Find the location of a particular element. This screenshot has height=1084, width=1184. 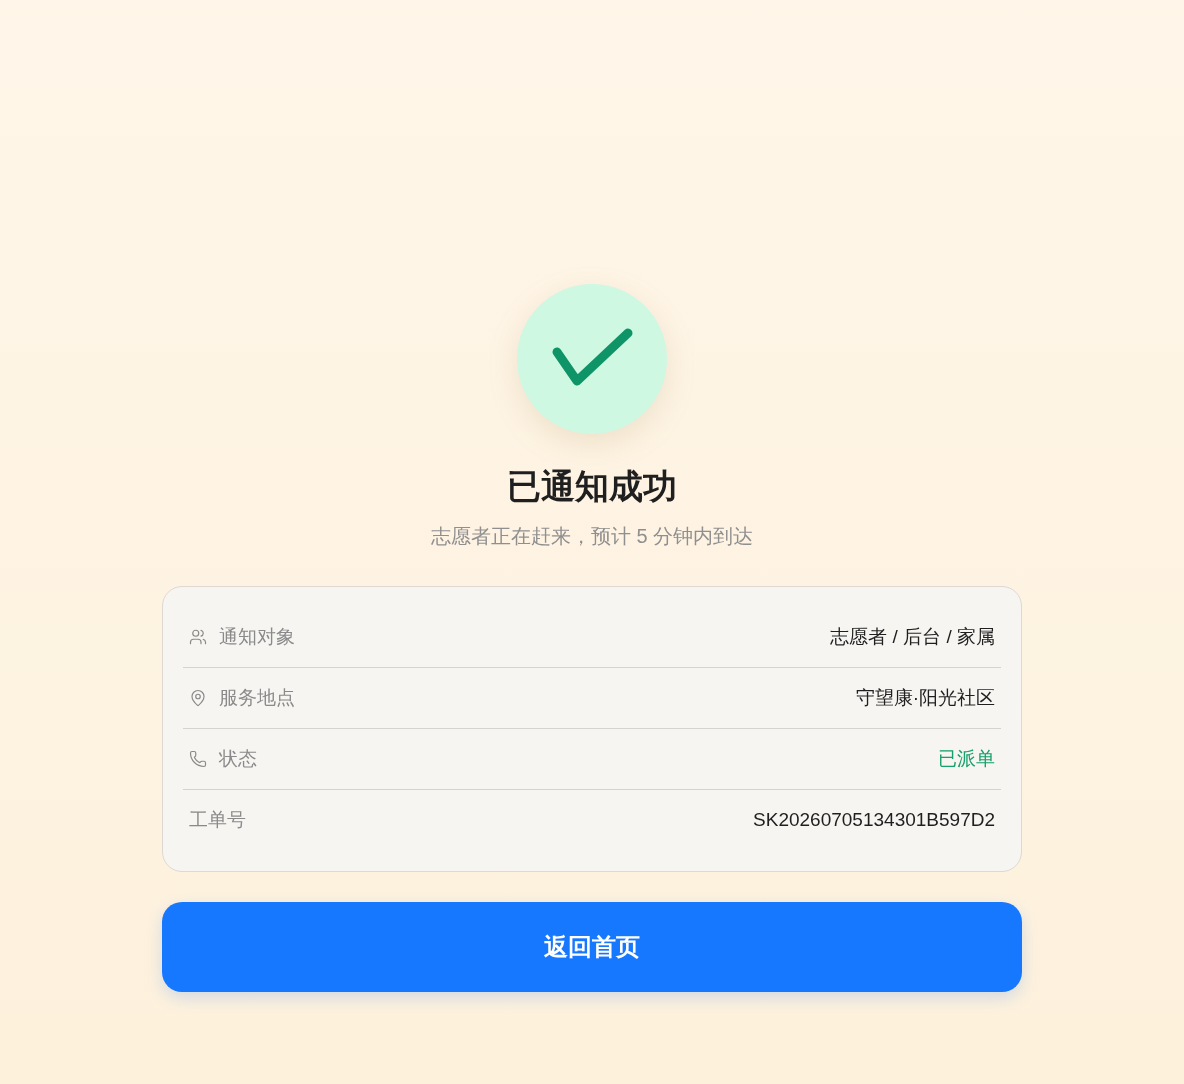

detail-label: 状态 is located at coordinates (238, 758).